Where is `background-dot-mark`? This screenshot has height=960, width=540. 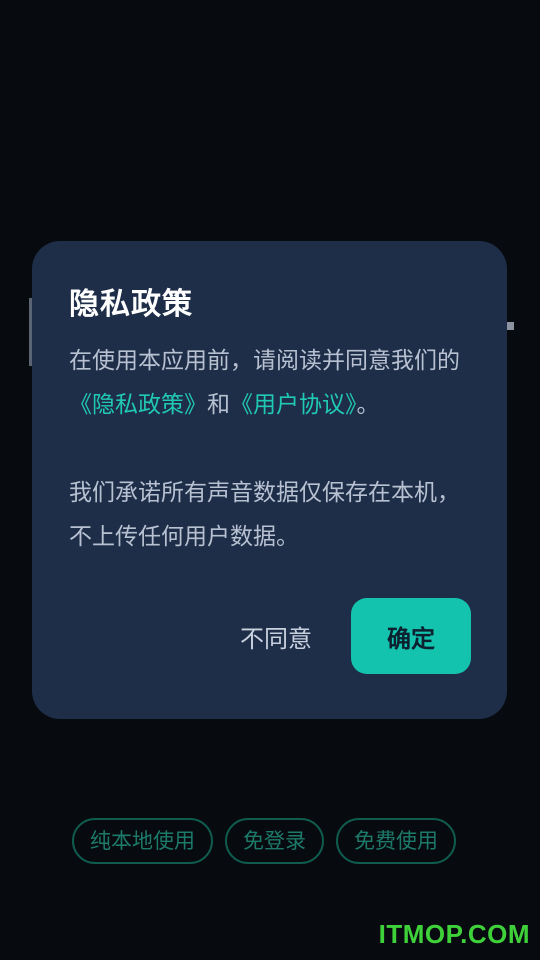 background-dot-mark is located at coordinates (510, 326).